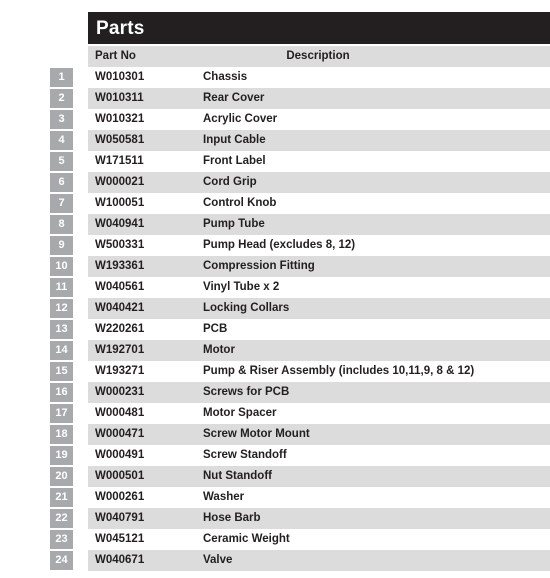  I want to click on cell-part-no: W192701, so click(120, 350).